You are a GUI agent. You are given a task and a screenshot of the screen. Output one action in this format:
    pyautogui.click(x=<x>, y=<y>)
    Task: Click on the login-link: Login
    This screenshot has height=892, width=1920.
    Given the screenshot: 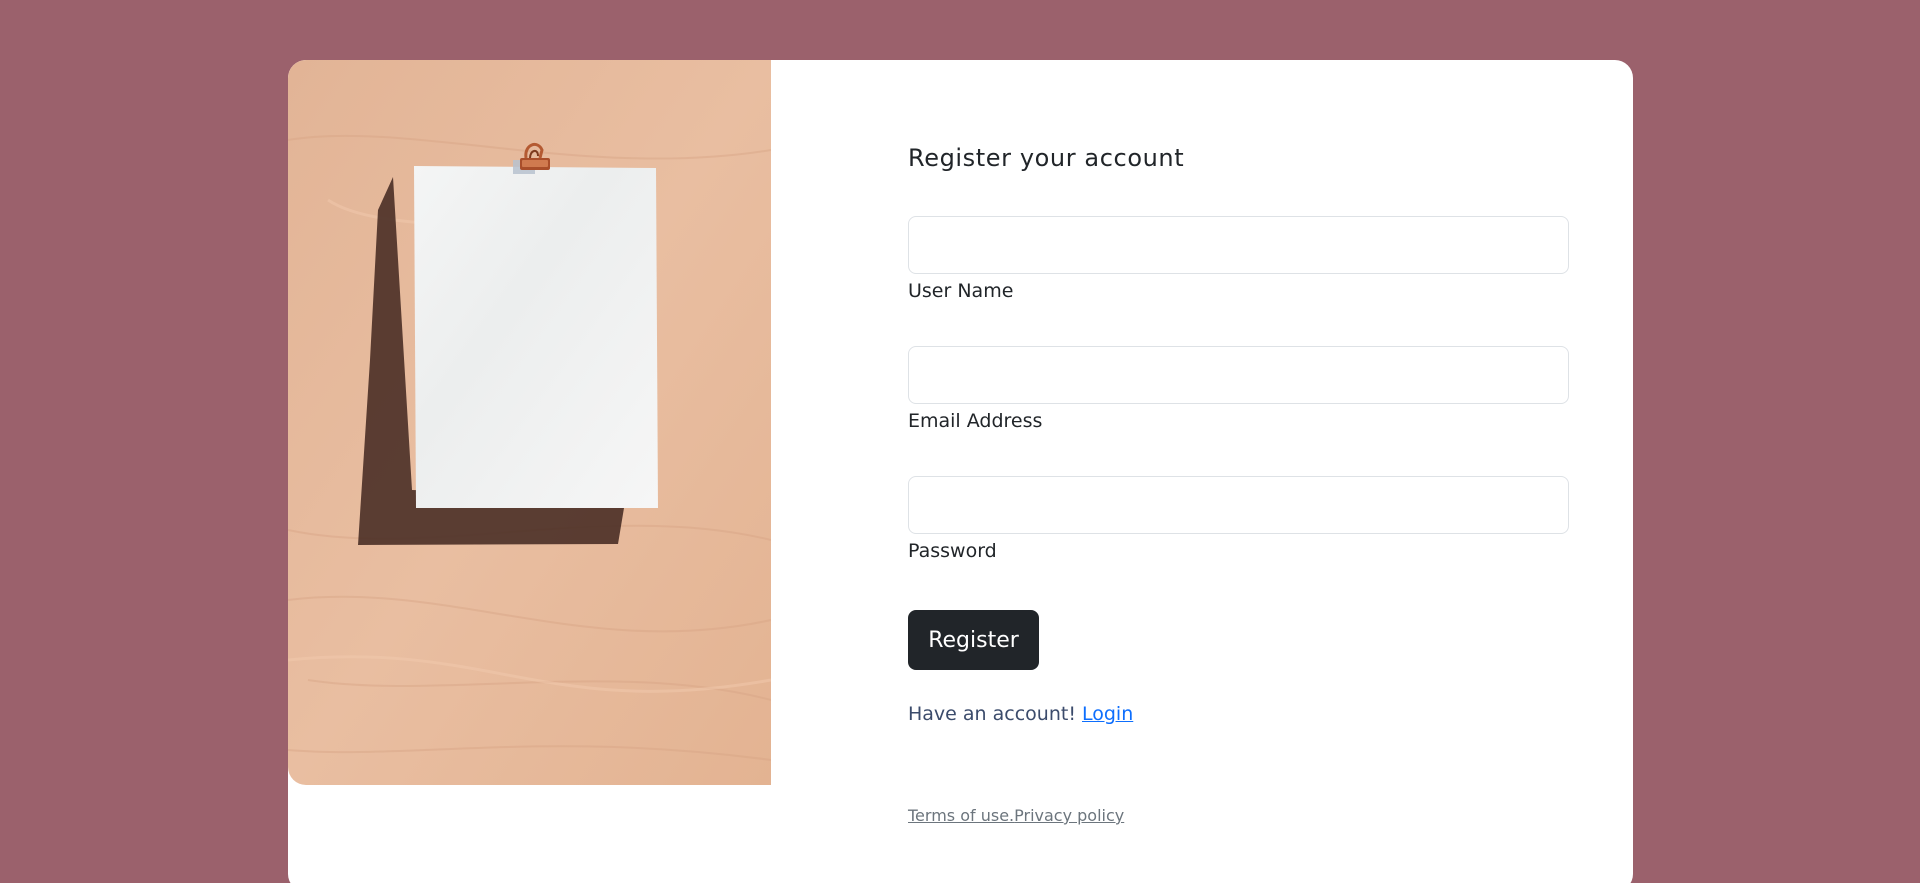 What is the action you would take?
    pyautogui.click(x=1107, y=714)
    